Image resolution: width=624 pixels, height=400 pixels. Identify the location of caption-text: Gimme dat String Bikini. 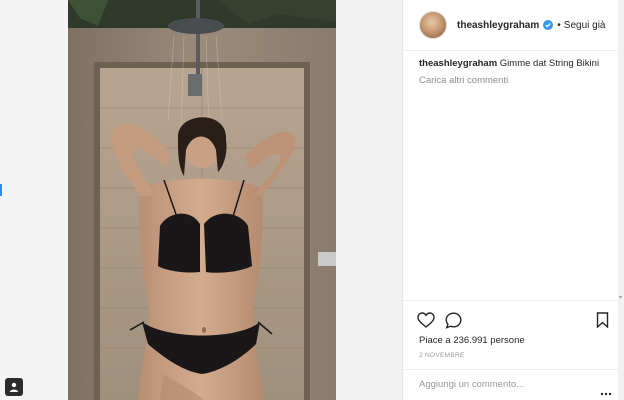
(549, 63).